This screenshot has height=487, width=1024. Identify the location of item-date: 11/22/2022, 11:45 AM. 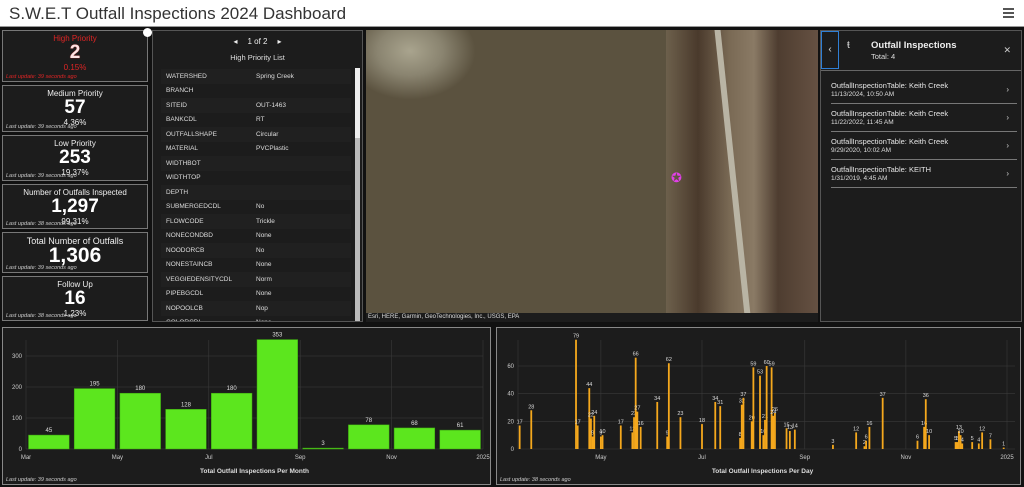
(862, 122).